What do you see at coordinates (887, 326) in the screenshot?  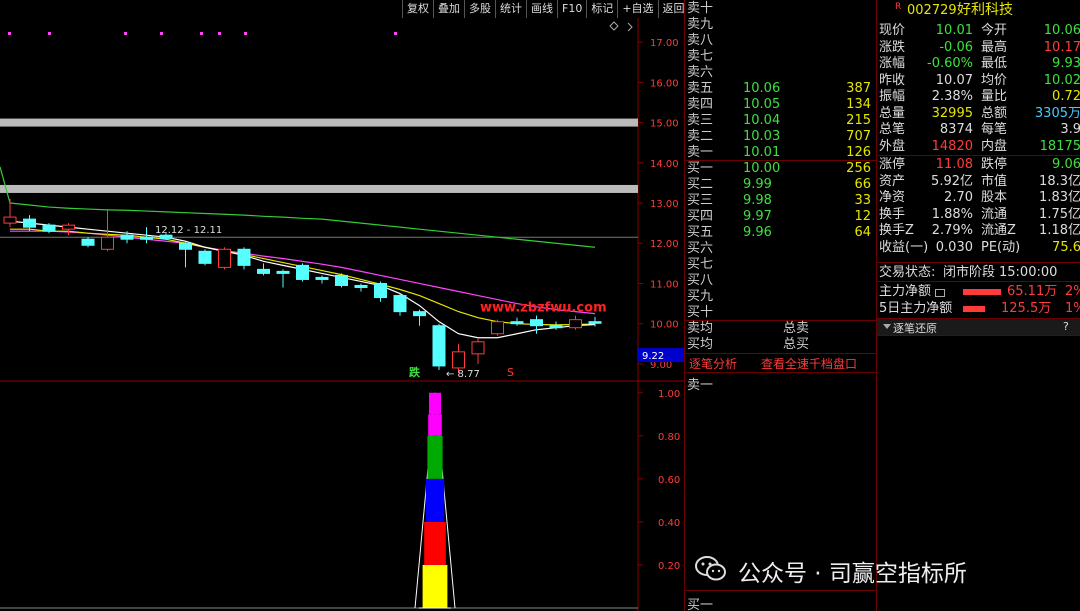 I see `collapse-icon` at bounding box center [887, 326].